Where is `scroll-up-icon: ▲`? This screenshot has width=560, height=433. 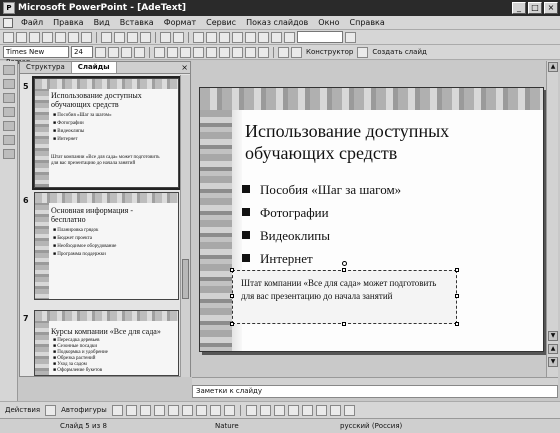
scroll-up-icon: ▲ is located at coordinates (553, 67).